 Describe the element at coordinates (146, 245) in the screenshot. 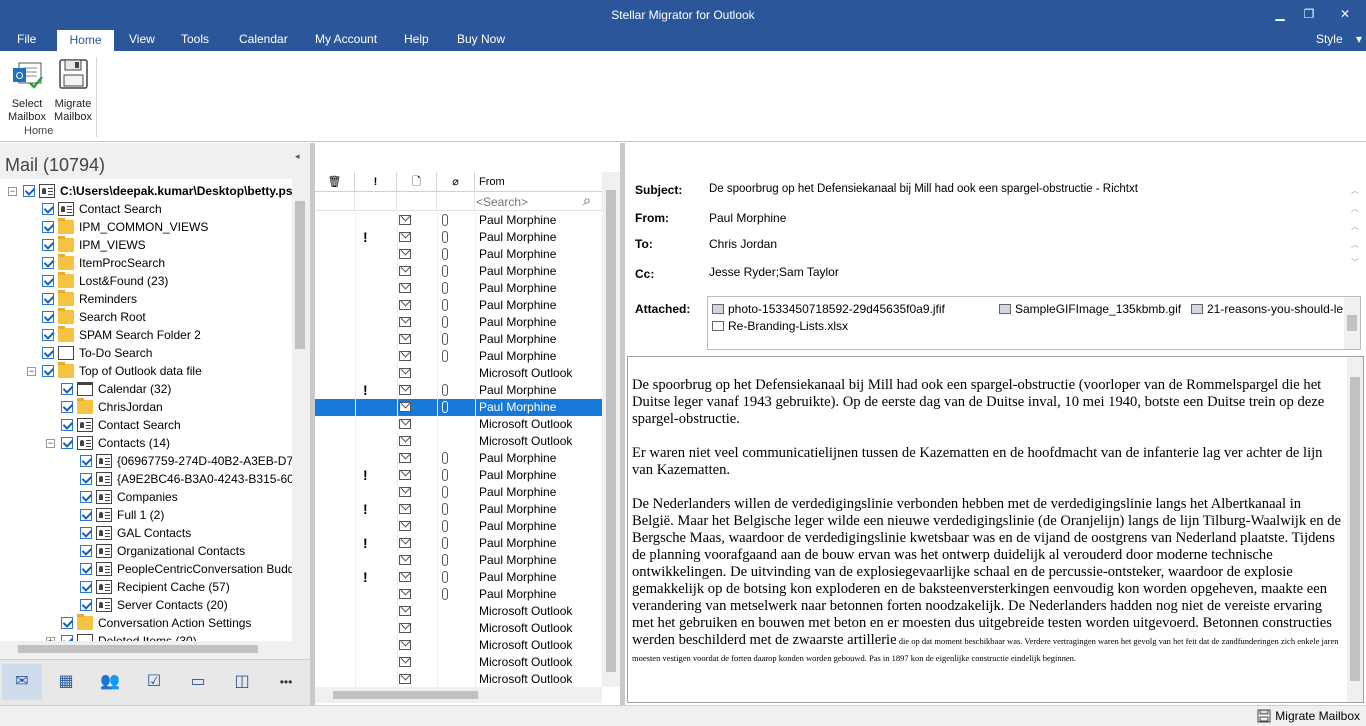

I see `tree-item: IPM_VIEWS` at that location.